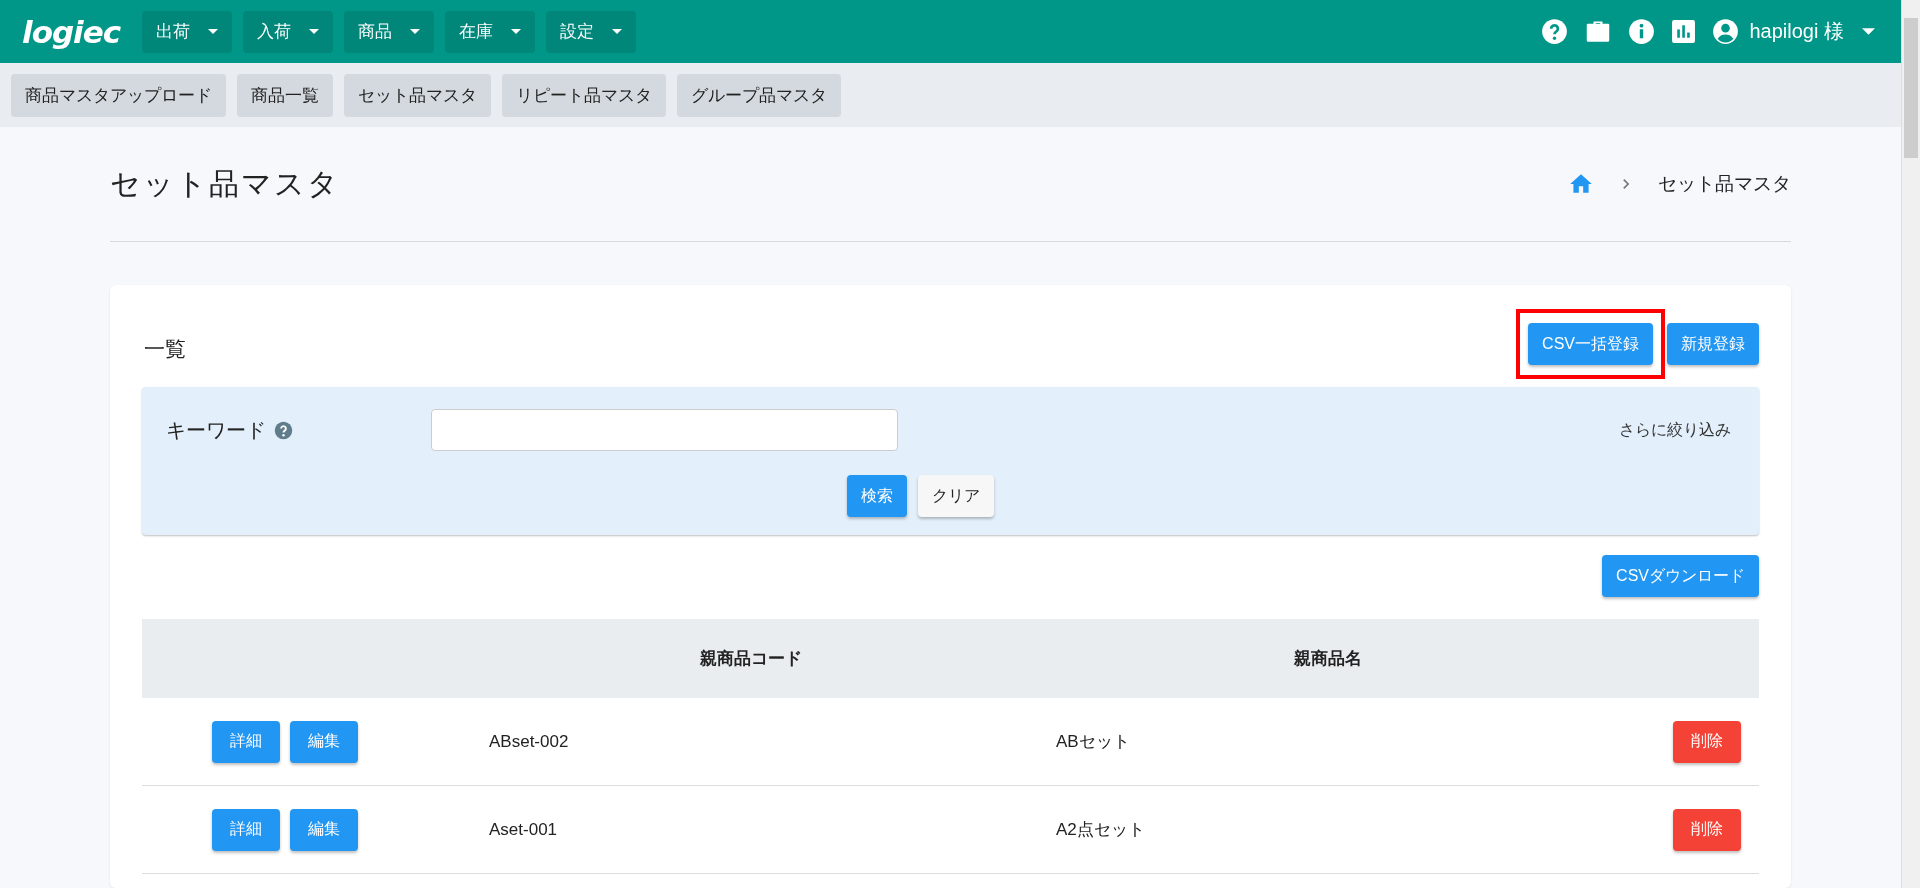 Image resolution: width=1920 pixels, height=888 pixels. What do you see at coordinates (225, 183) in the screenshot?
I see `page-title: セット品マスタ` at bounding box center [225, 183].